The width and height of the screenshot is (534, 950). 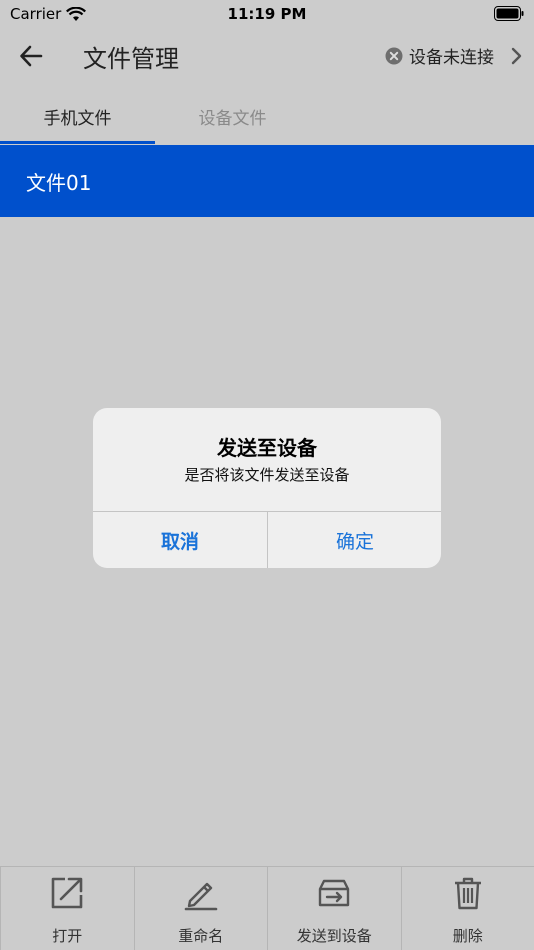 I want to click on dialog-message: 是否将该文件发送至设备, so click(x=267, y=475).